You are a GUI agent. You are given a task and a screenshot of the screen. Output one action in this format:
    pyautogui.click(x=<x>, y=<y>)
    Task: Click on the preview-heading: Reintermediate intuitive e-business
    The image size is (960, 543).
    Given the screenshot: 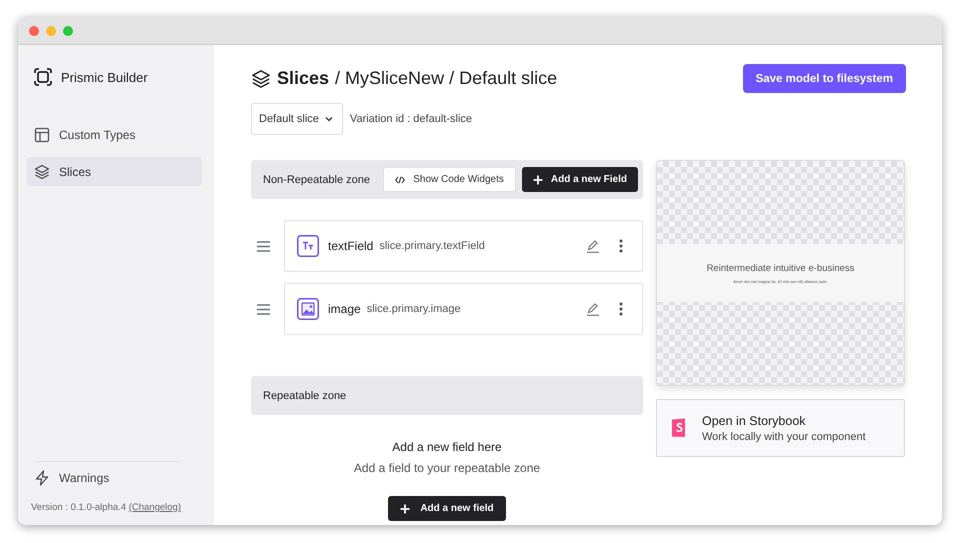 What is the action you would take?
    pyautogui.click(x=780, y=268)
    